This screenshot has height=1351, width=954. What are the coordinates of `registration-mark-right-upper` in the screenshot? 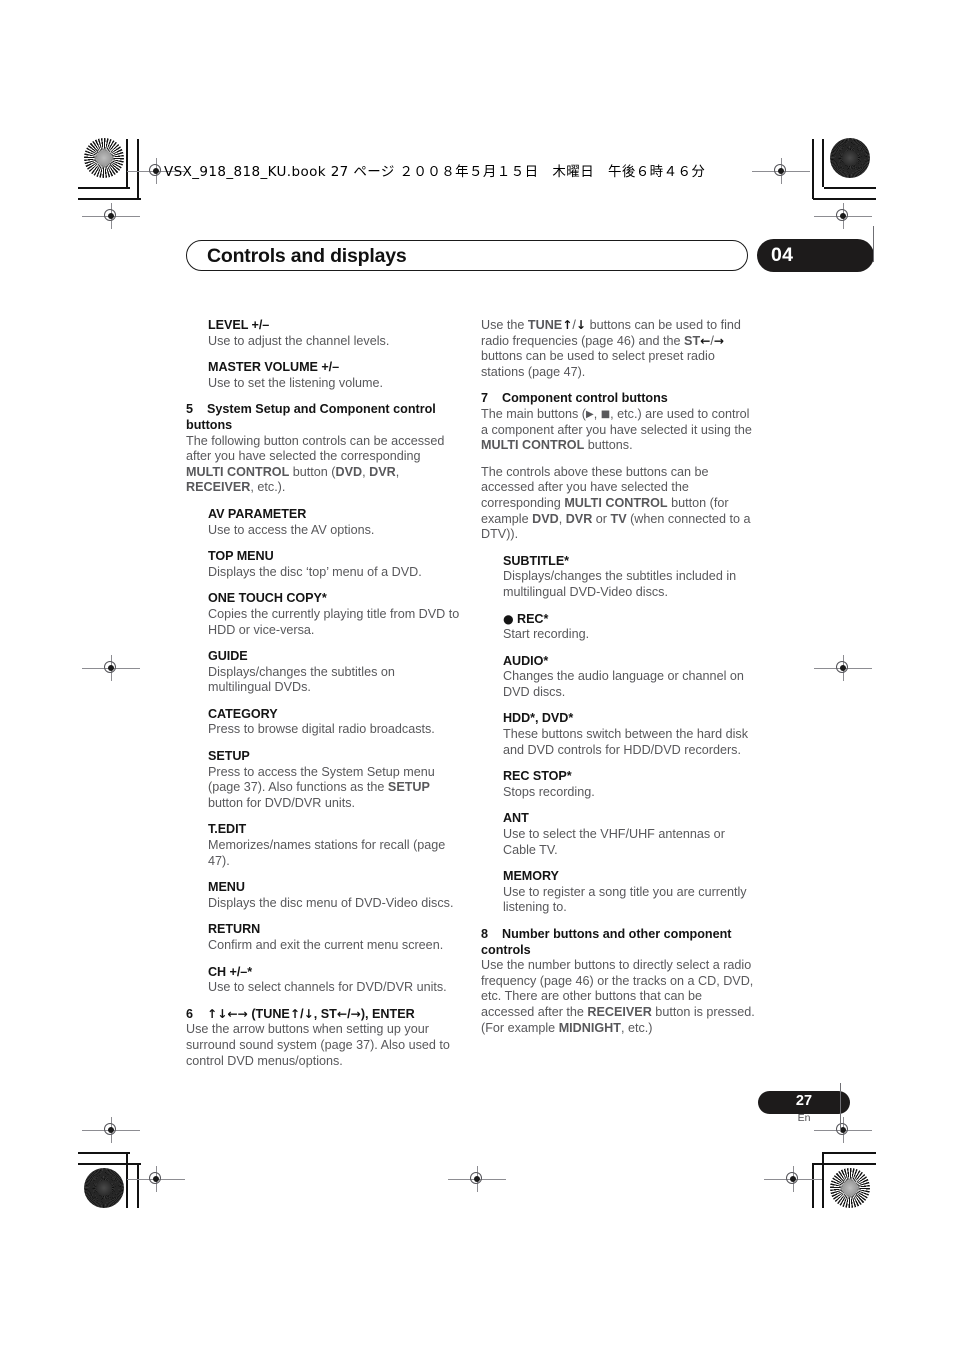 It's located at (843, 216).